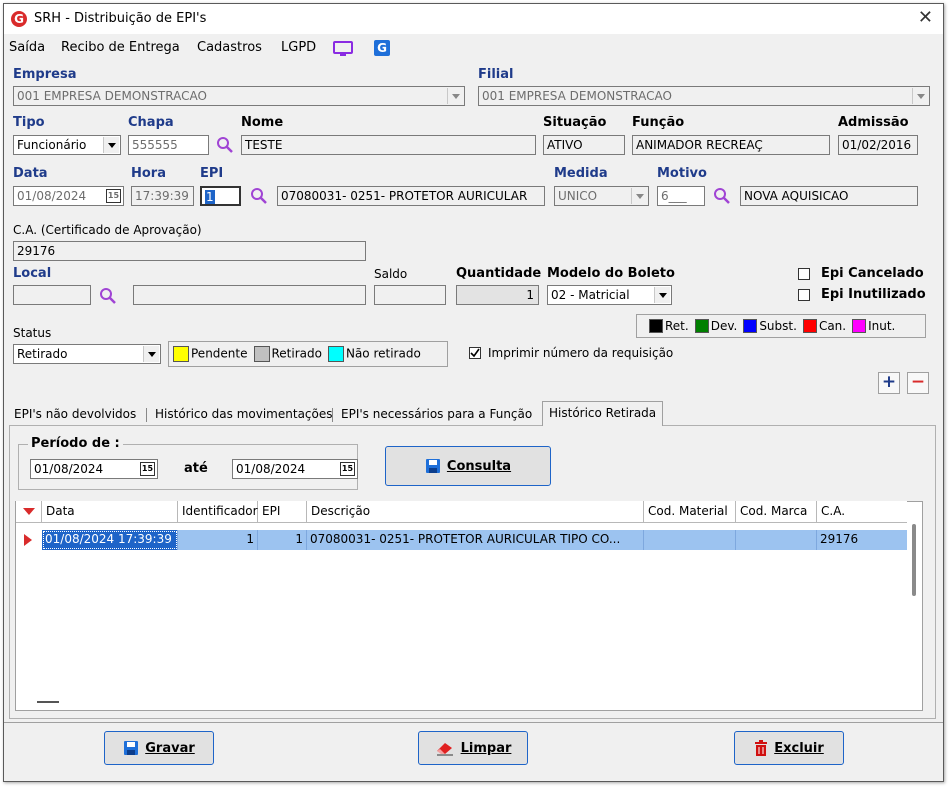  What do you see at coordinates (669, 326) in the screenshot?
I see `legend-ret: Ret.` at bounding box center [669, 326].